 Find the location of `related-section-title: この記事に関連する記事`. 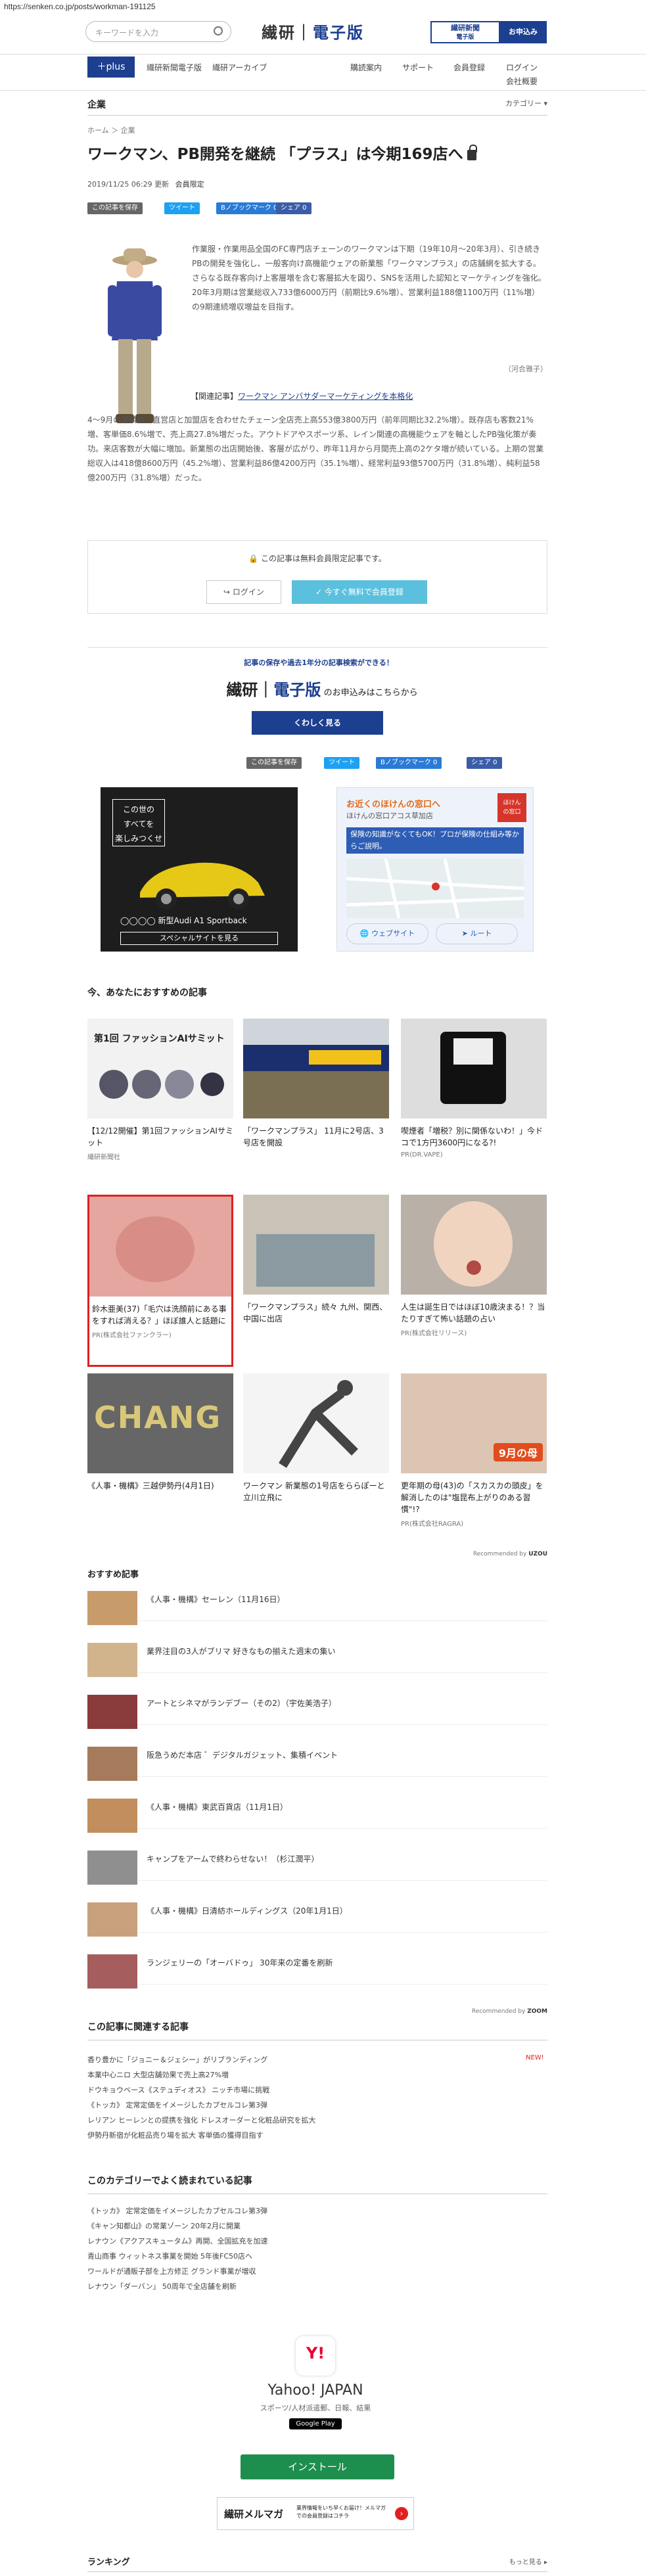

related-section-title: この記事に関連する記事 is located at coordinates (317, 2030).